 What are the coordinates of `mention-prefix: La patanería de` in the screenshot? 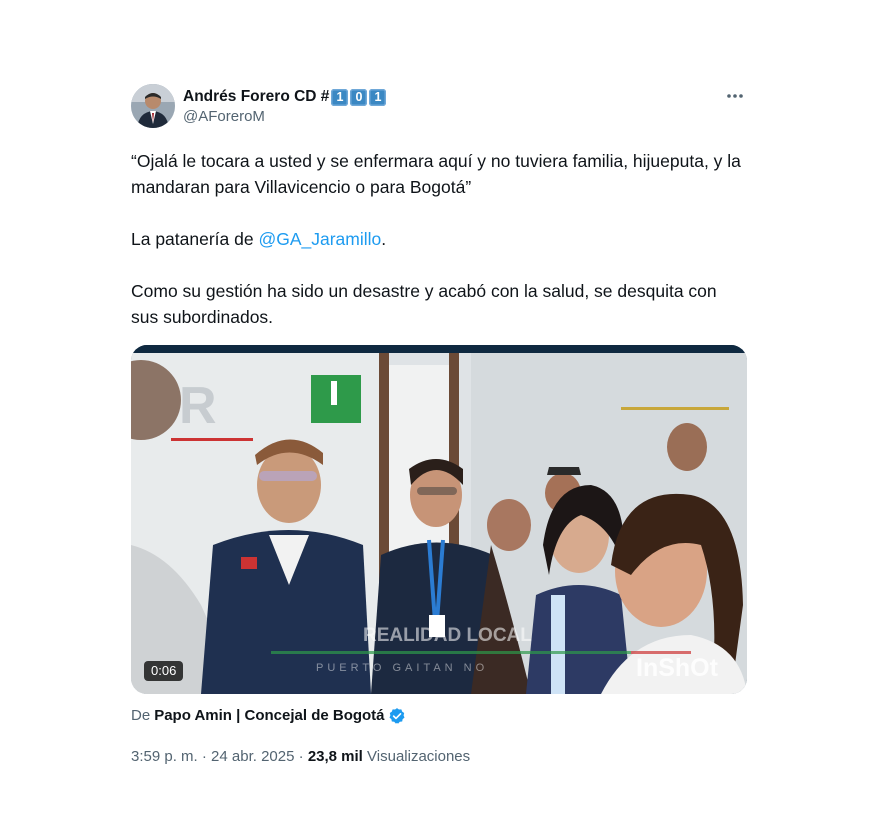 It's located at (195, 239).